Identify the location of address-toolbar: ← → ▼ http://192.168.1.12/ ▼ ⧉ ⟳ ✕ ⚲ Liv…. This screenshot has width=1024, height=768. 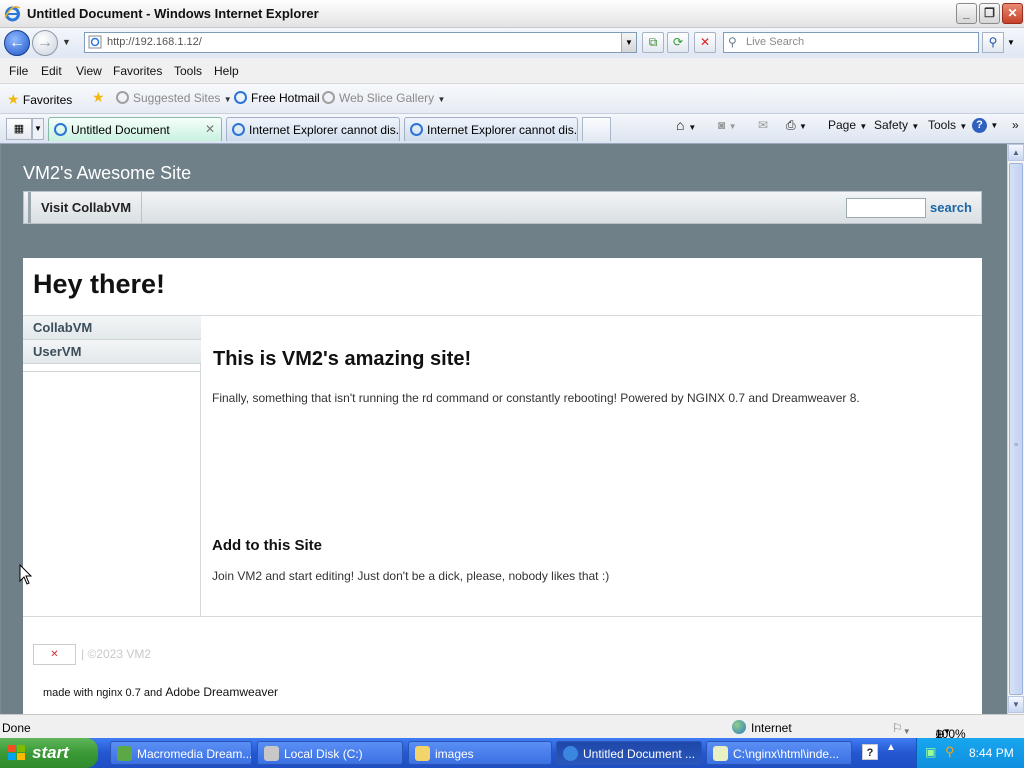
(512, 43).